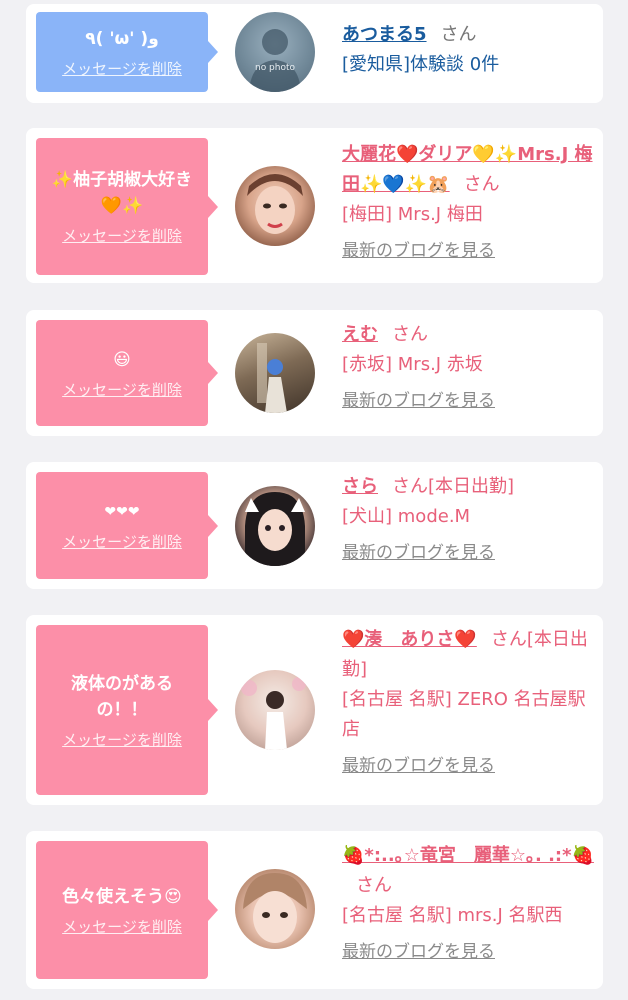  I want to click on message-bubble: ✨柚子胡椒大好き🧡✨ メッセージを削除, so click(127, 206).